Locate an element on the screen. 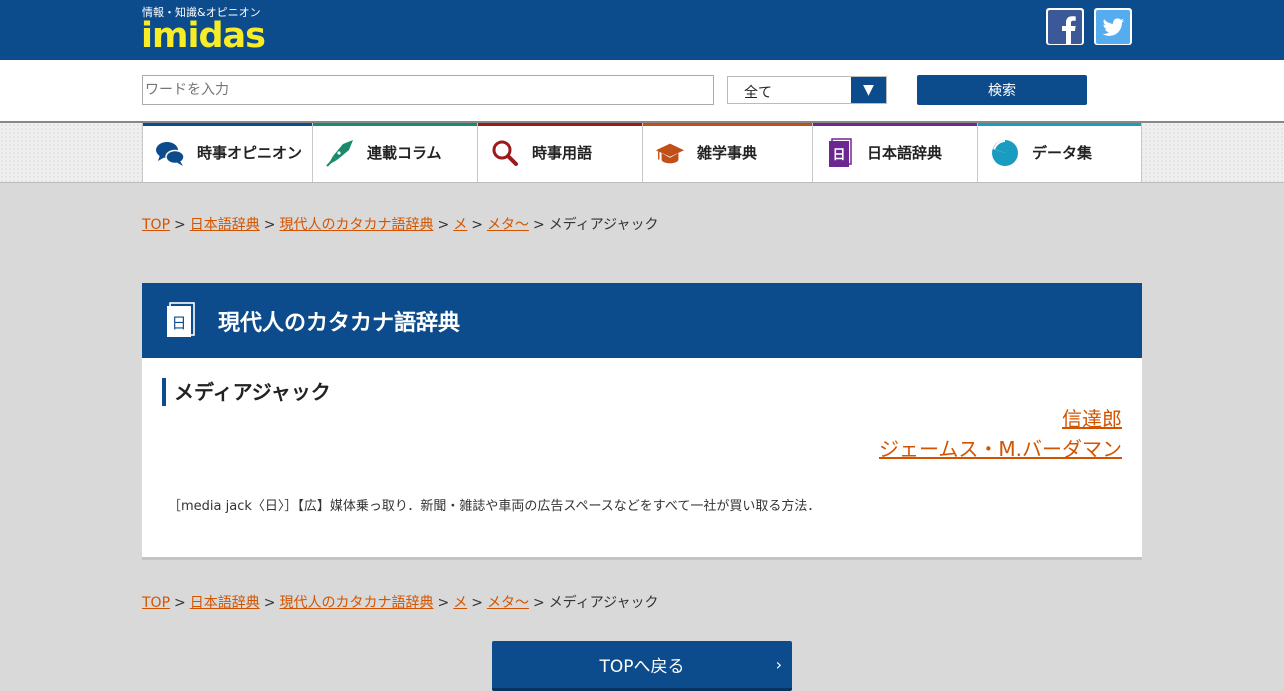 The image size is (1284, 691). chevron-right-icon: › is located at coordinates (778, 664).